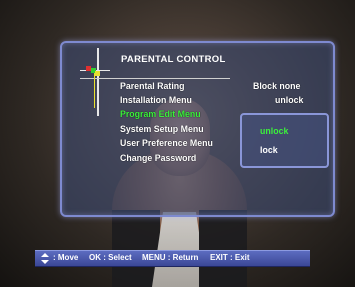 The height and width of the screenshot is (287, 355). I want to click on hint-exit: EXIT : Exit, so click(230, 257).